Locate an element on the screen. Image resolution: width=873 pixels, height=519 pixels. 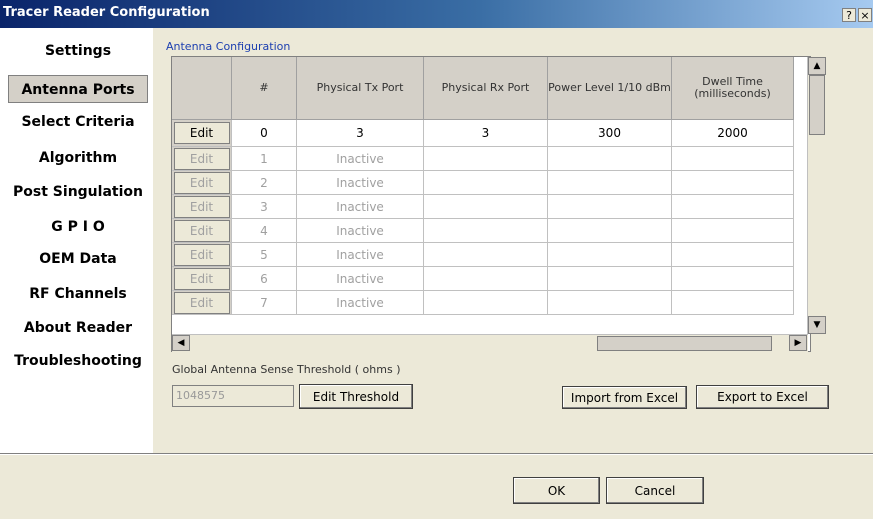
threshold-label: Global Antenna Sense Threshold ( ohms ) is located at coordinates (286, 369).